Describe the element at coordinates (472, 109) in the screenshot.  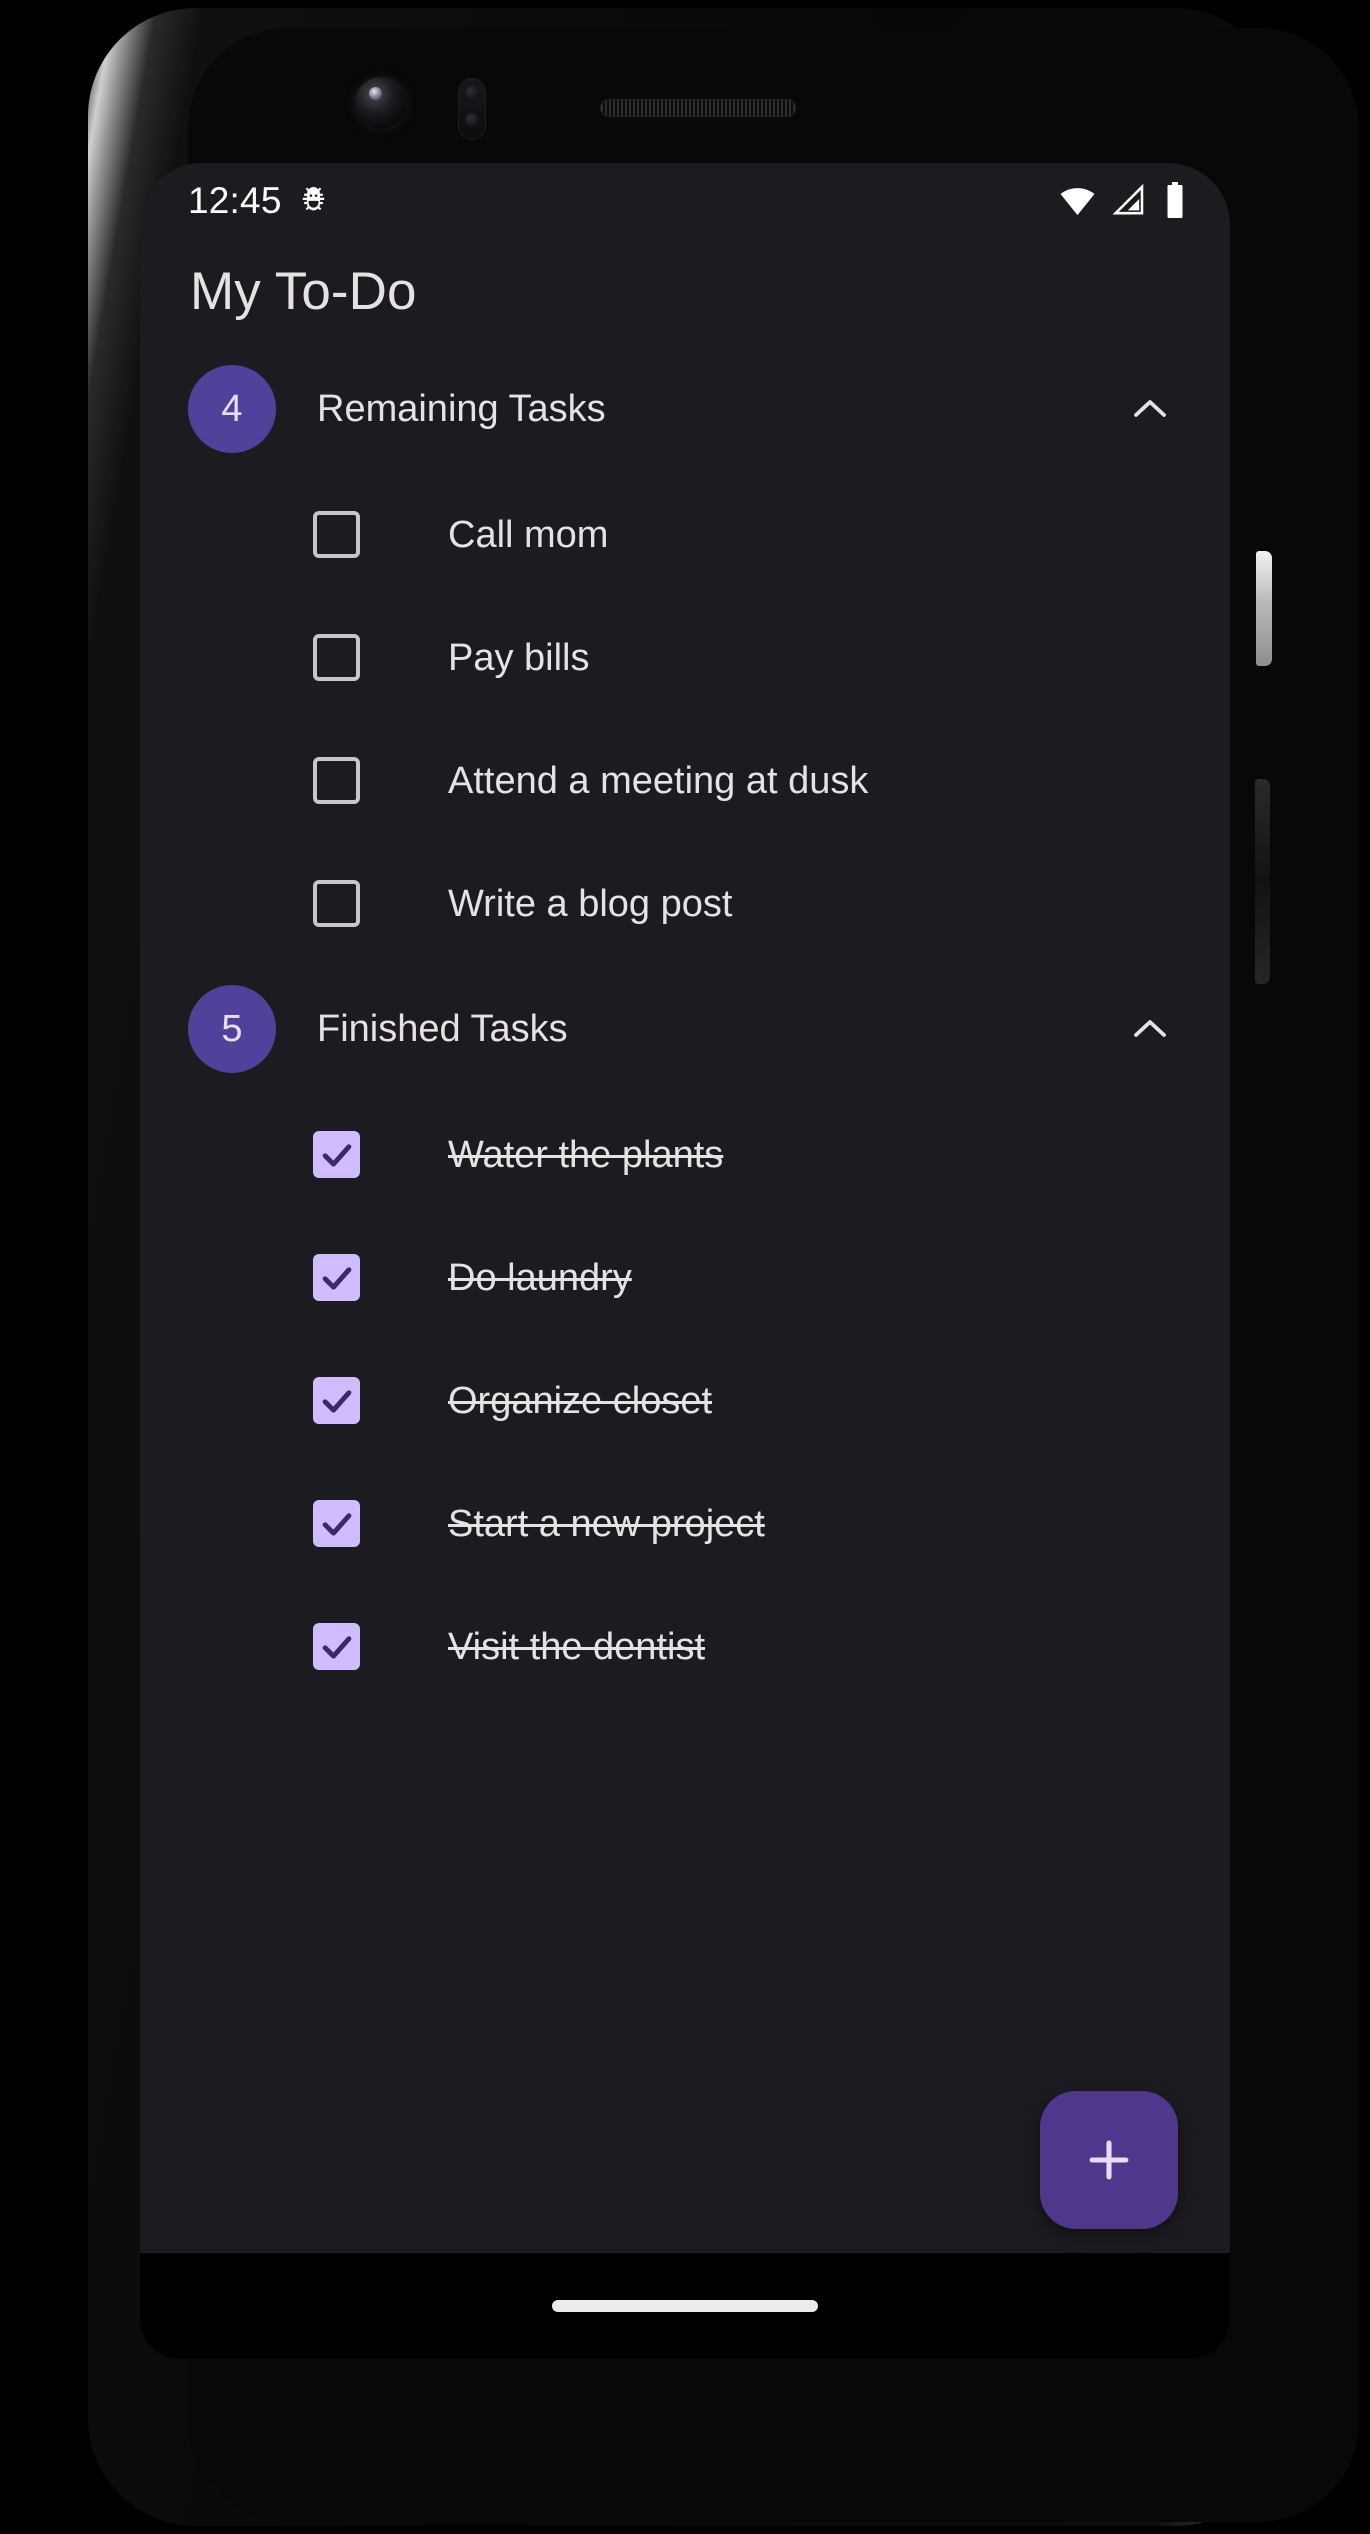
I see `proximity-sensor-icon` at that location.